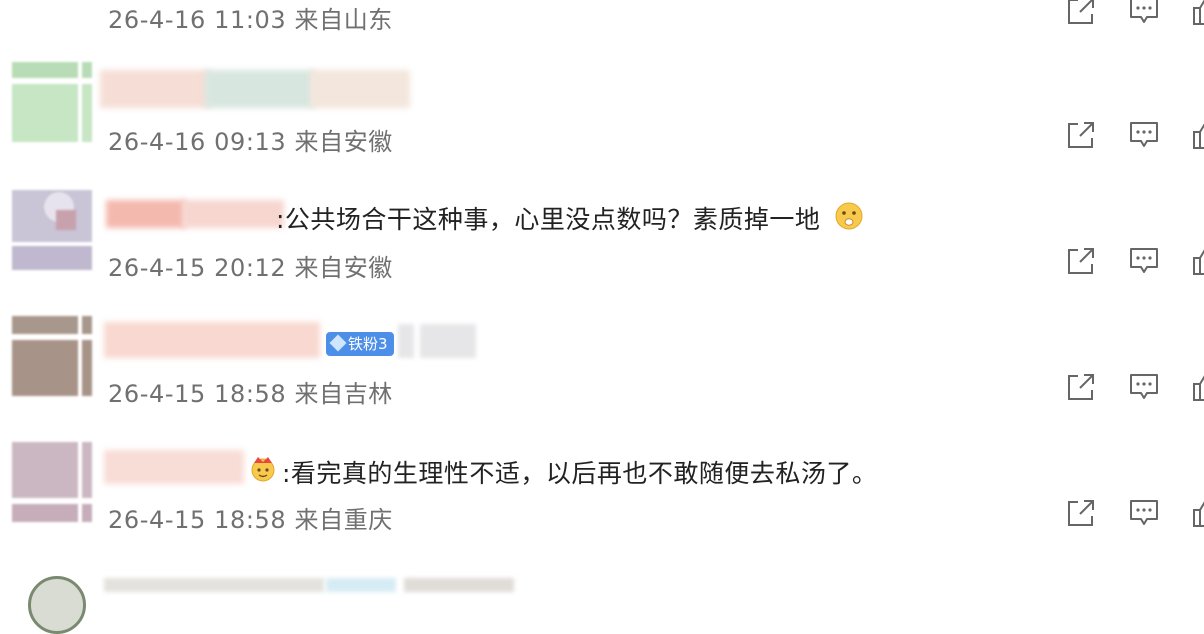  Describe the element at coordinates (197, 142) in the screenshot. I see `comment-time: 26-4-16 09:13` at that location.